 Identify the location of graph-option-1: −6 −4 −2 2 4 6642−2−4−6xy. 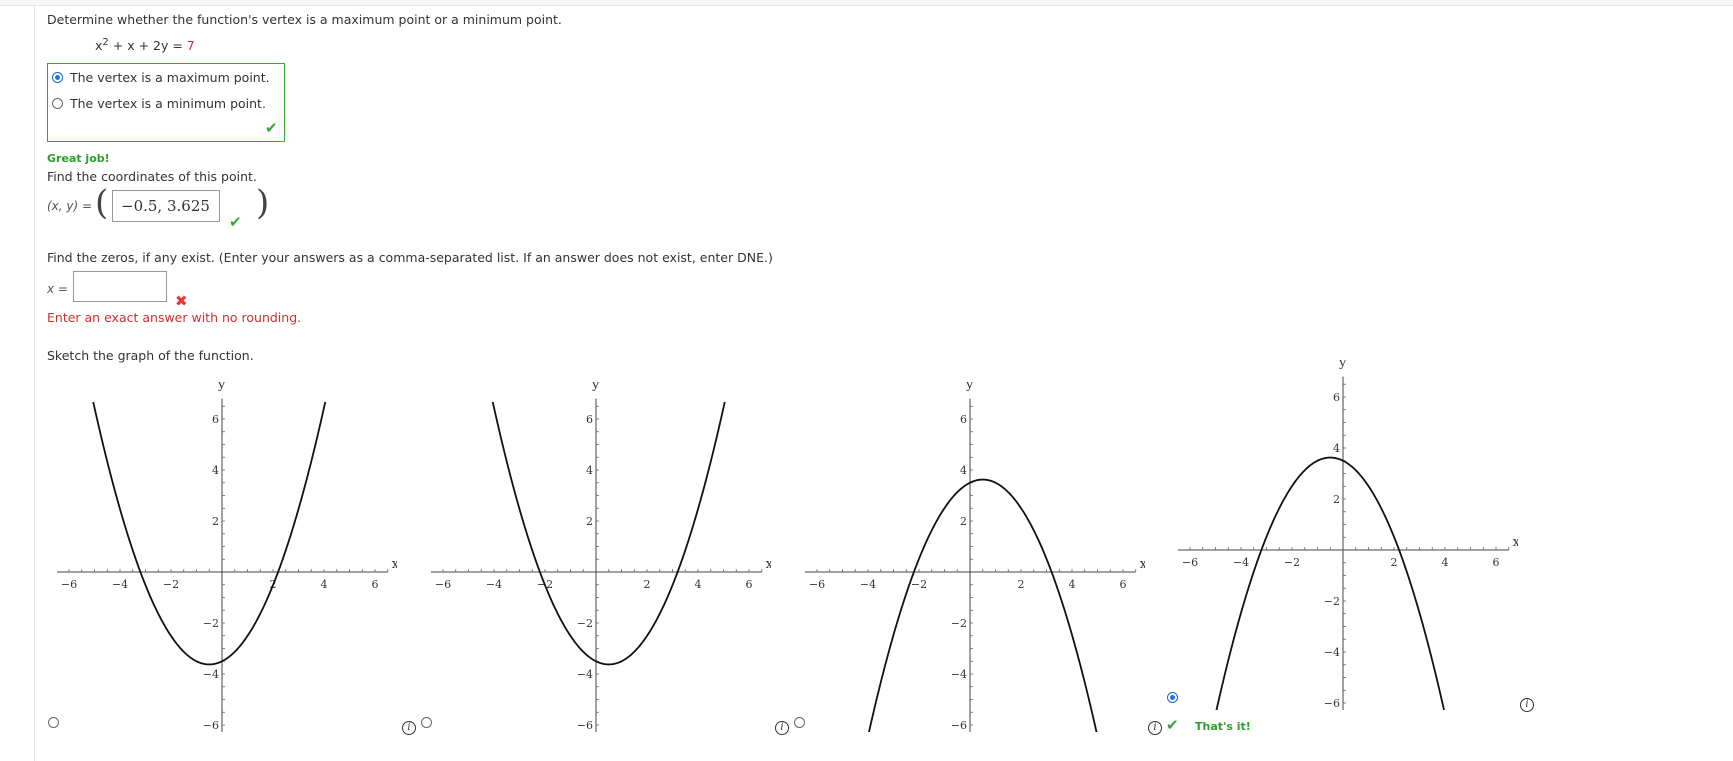
(227, 557).